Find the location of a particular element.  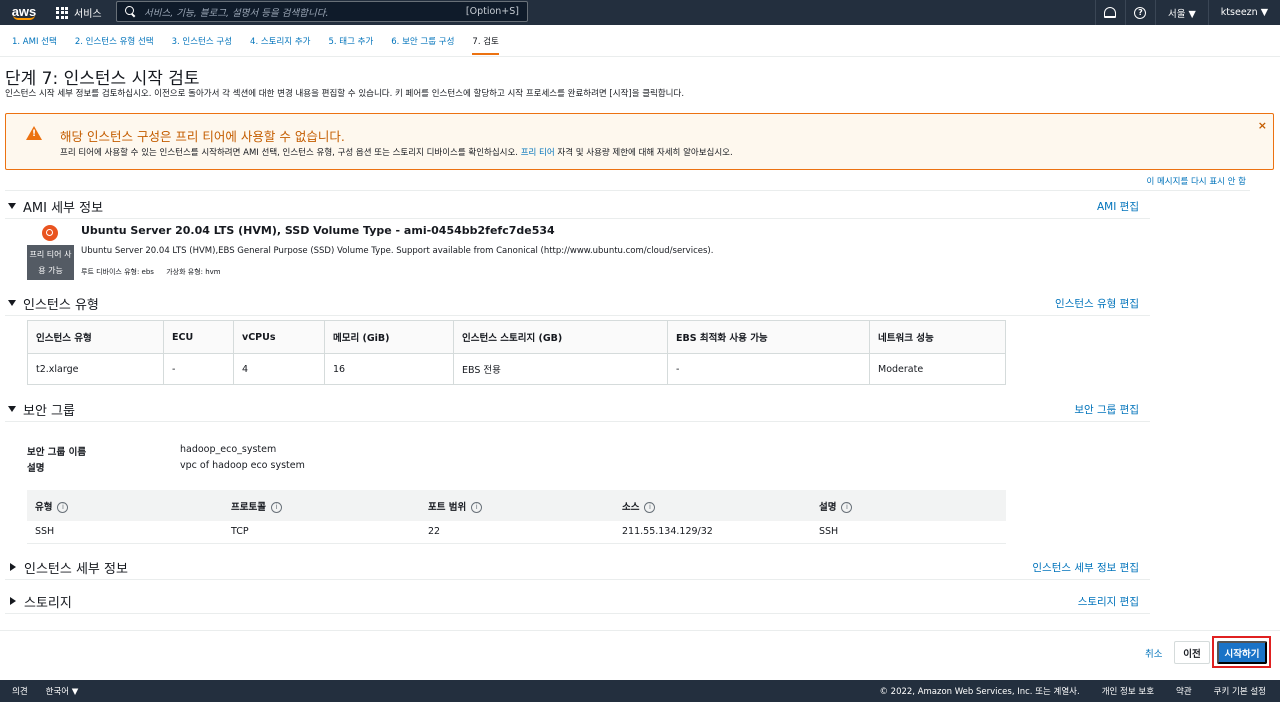

table-cell: 16 is located at coordinates (389, 369).